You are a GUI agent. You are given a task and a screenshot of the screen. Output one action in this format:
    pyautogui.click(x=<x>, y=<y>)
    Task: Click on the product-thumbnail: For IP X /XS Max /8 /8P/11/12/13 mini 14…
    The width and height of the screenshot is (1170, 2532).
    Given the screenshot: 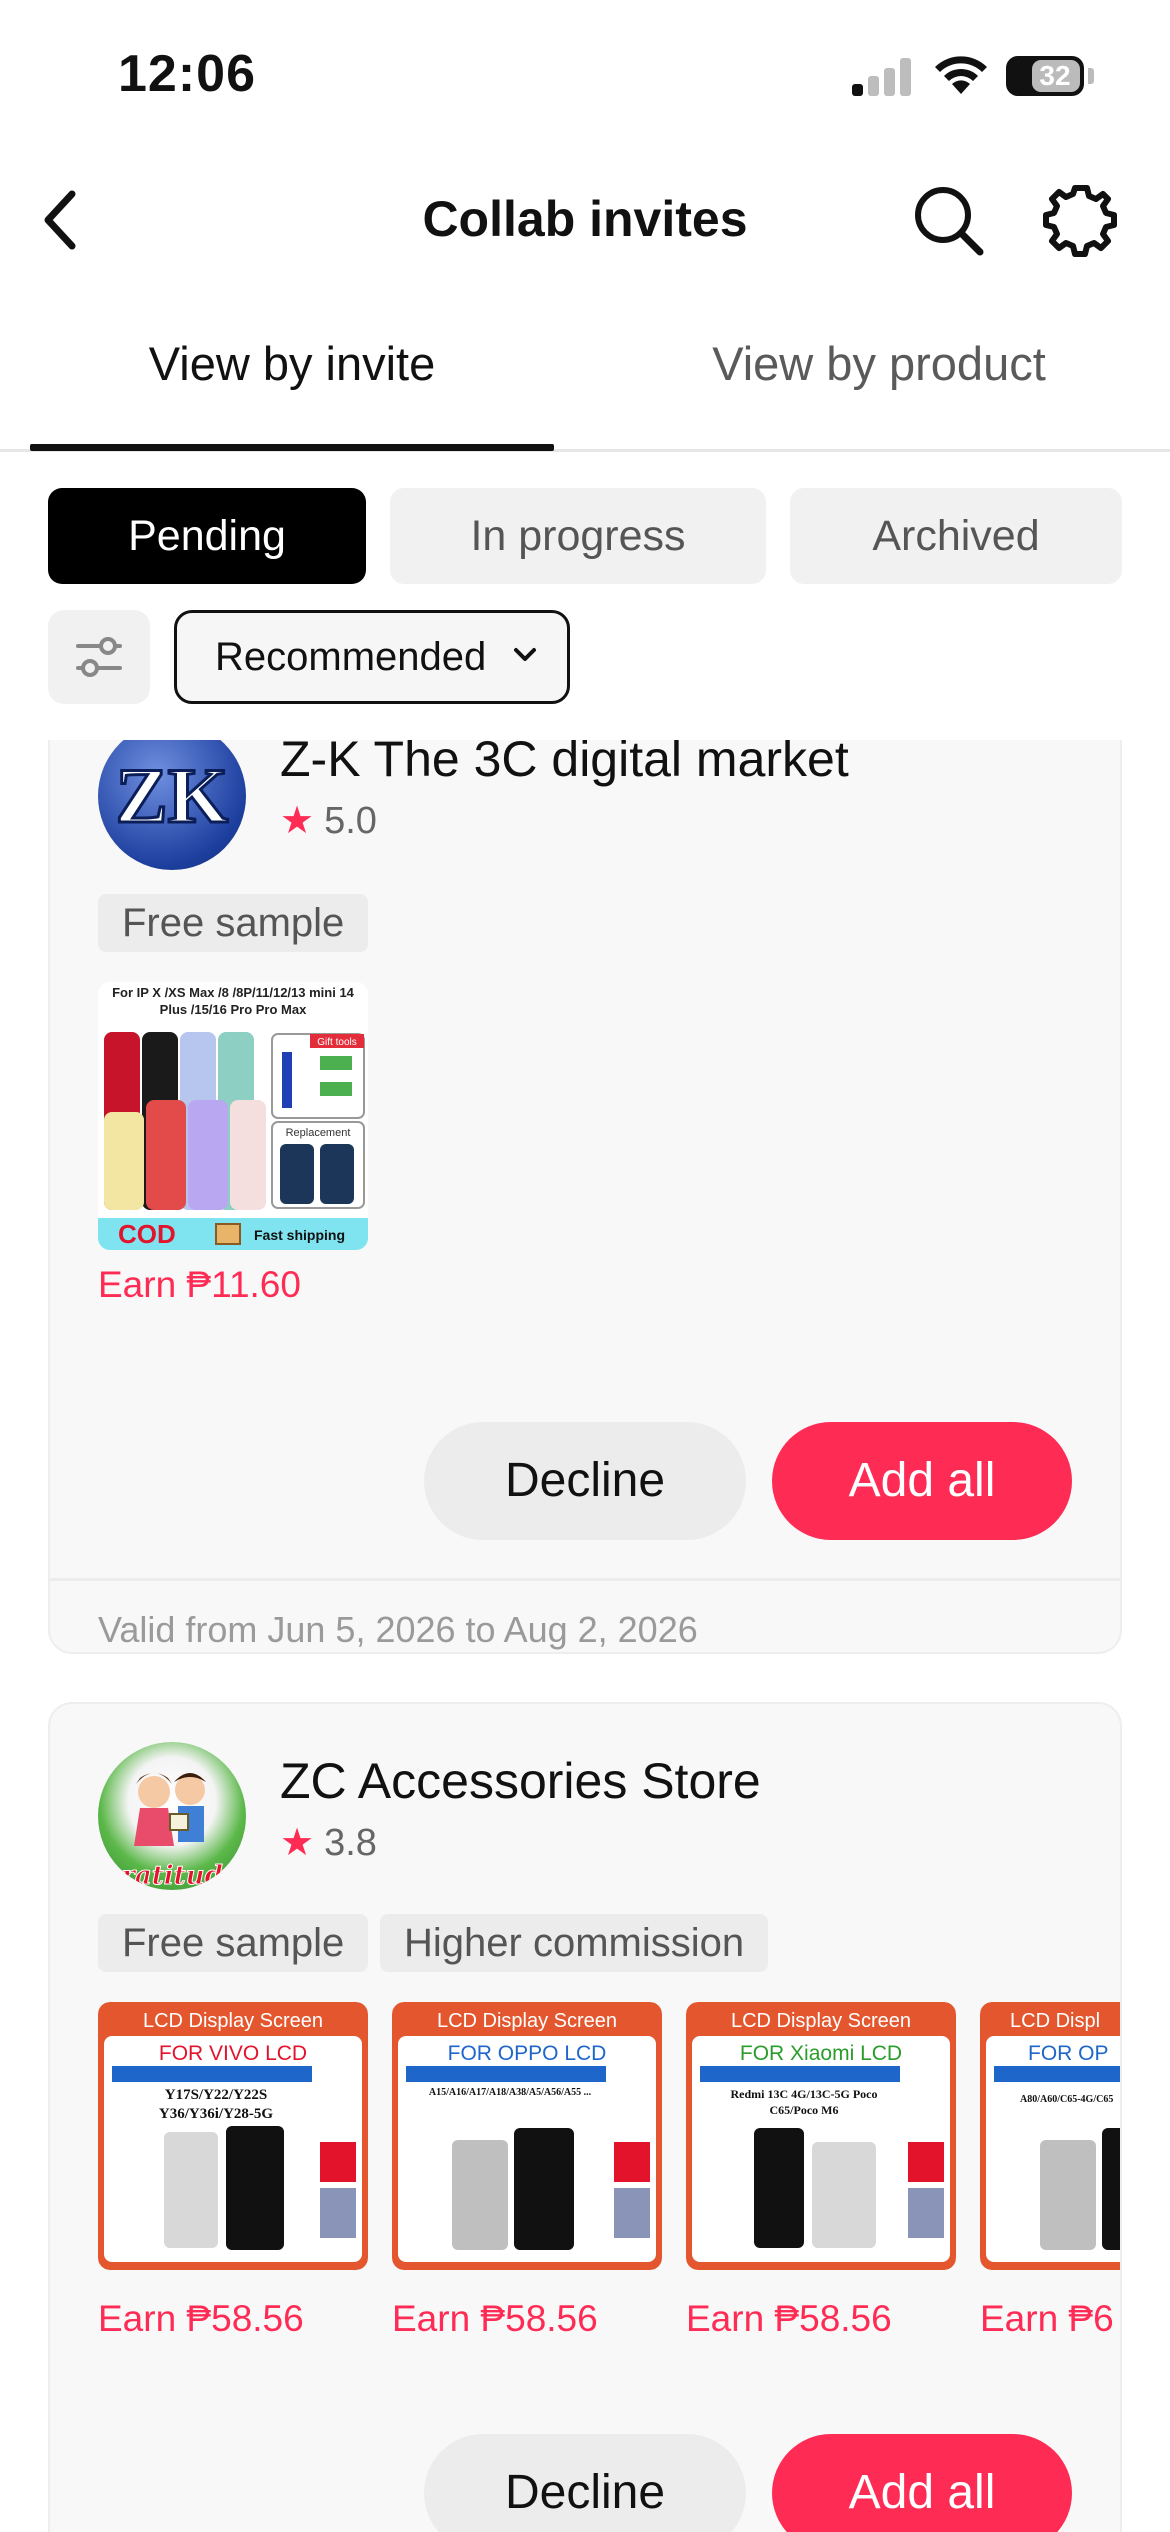 What is the action you would take?
    pyautogui.click(x=233, y=1116)
    